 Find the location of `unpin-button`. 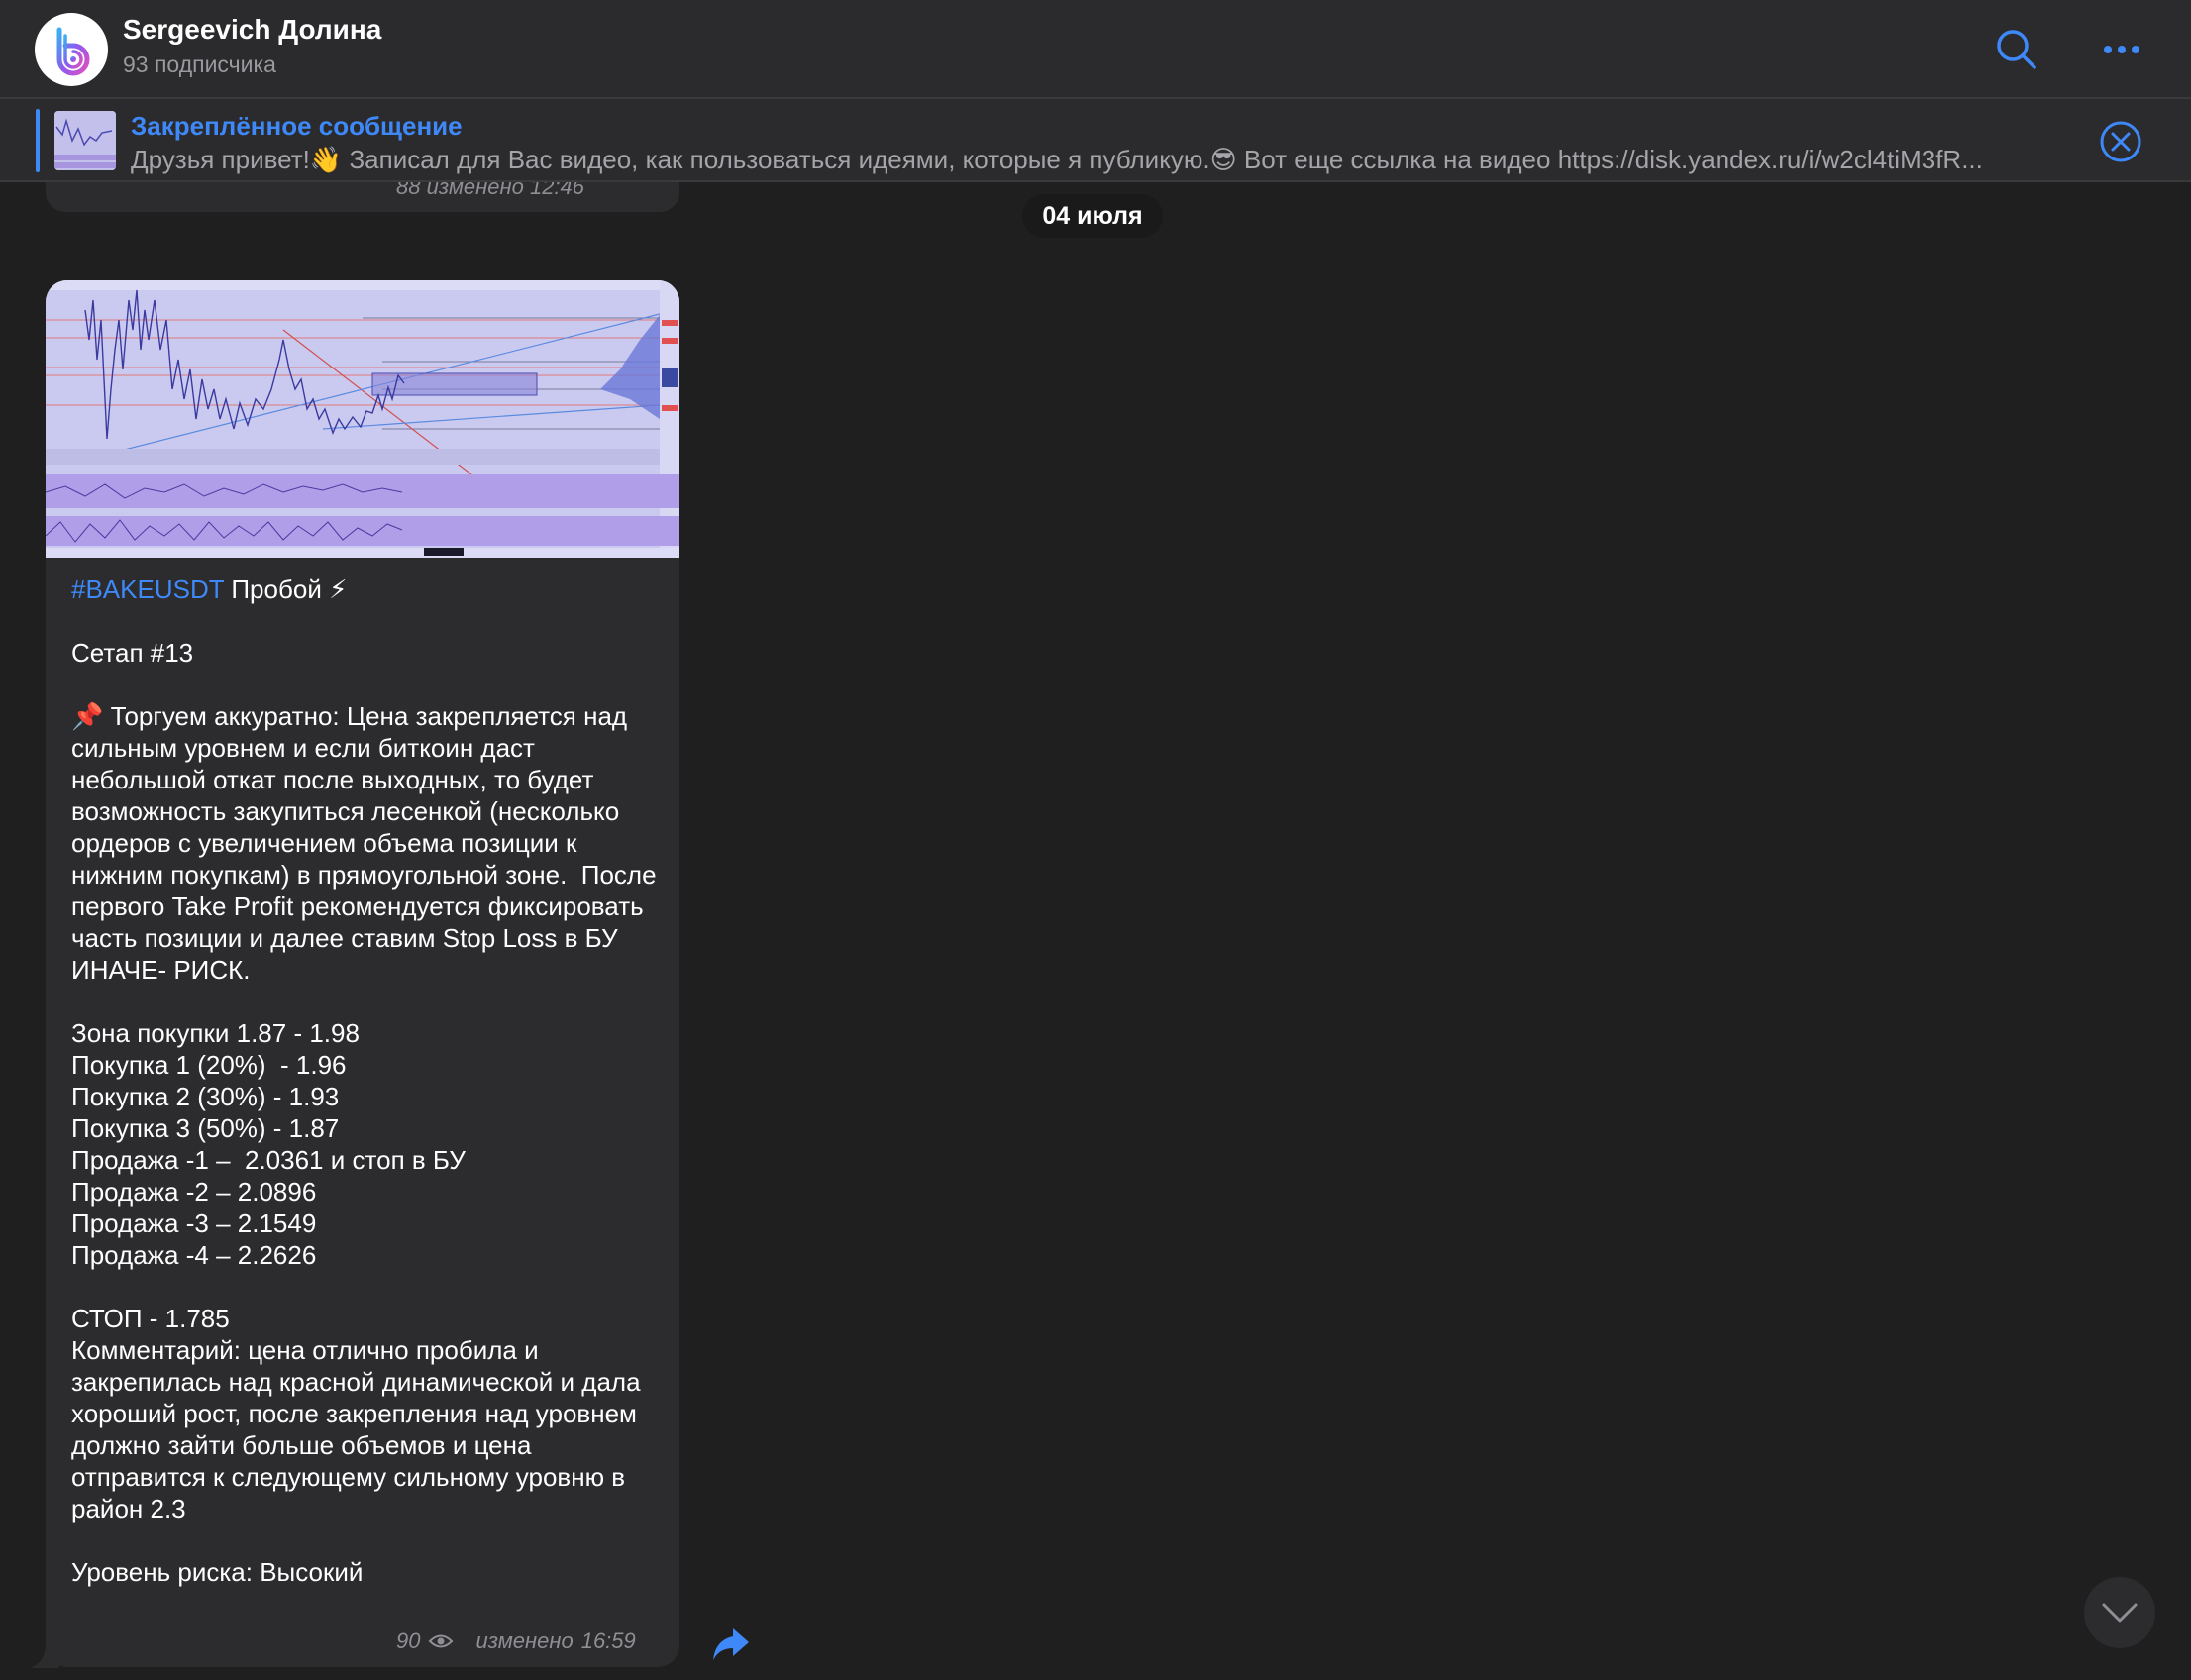

unpin-button is located at coordinates (2120, 141).